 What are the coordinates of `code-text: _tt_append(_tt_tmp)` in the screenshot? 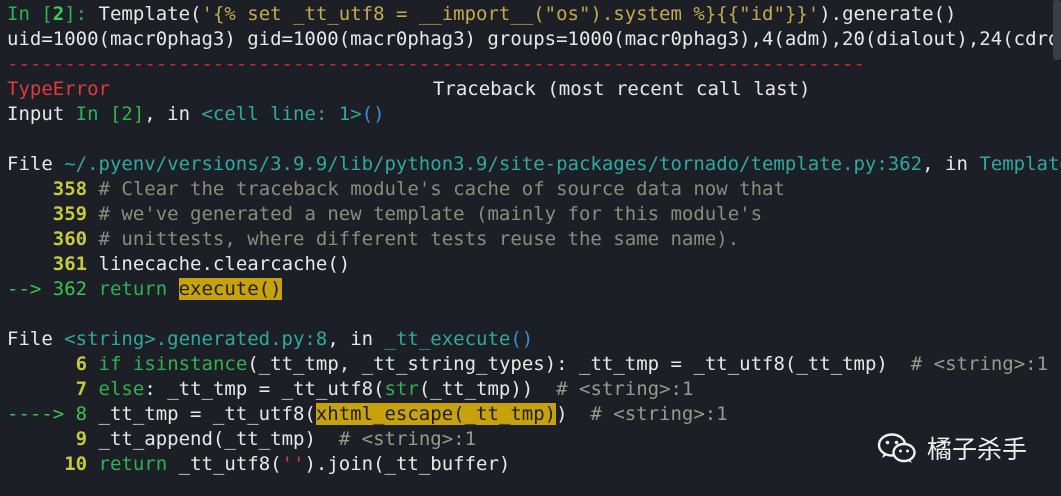 It's located at (207, 439).